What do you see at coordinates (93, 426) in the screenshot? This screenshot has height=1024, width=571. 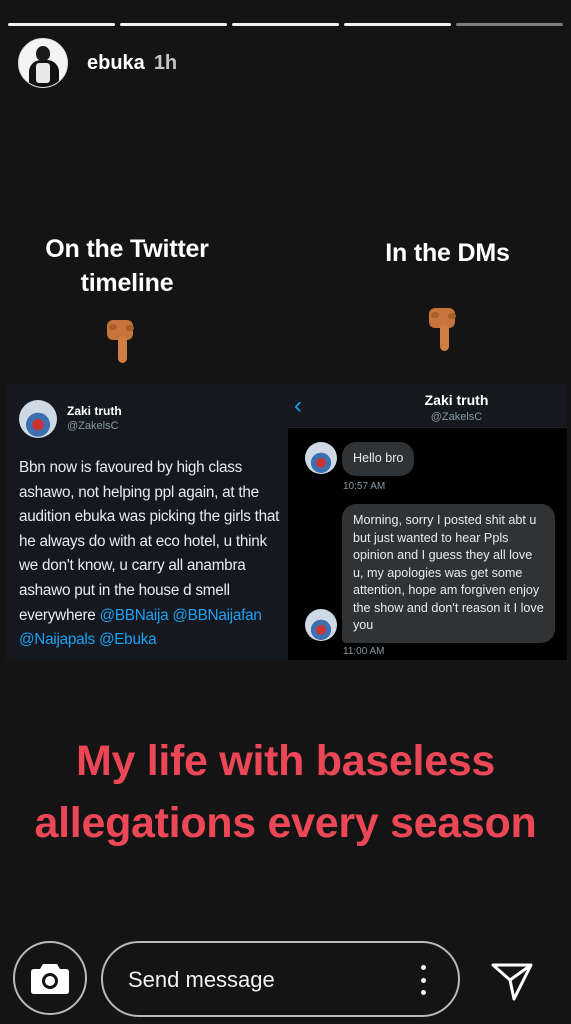 I see `tweet-author-handle: @ZakelsC` at bounding box center [93, 426].